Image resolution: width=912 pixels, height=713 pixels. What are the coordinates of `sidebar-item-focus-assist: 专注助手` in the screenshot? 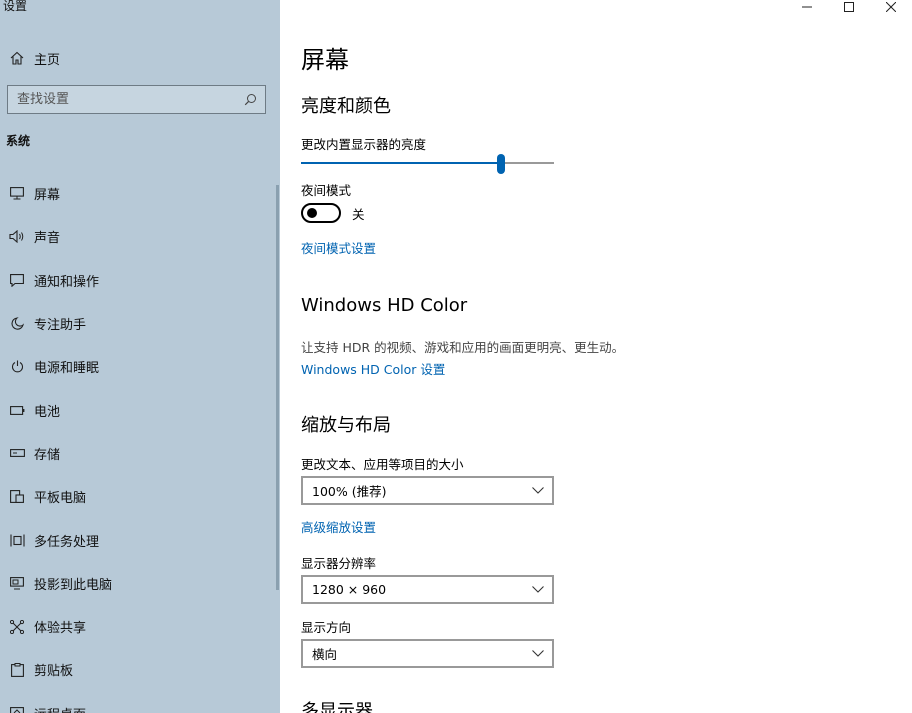 It's located at (138, 323).